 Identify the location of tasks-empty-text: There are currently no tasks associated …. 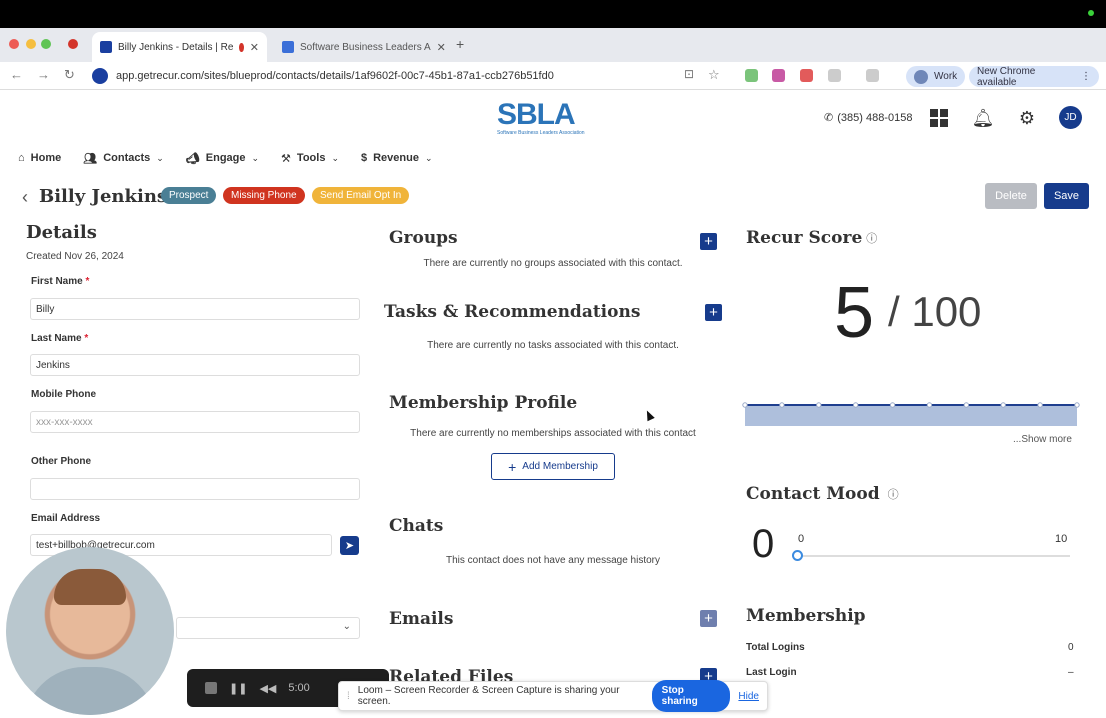
(553, 345).